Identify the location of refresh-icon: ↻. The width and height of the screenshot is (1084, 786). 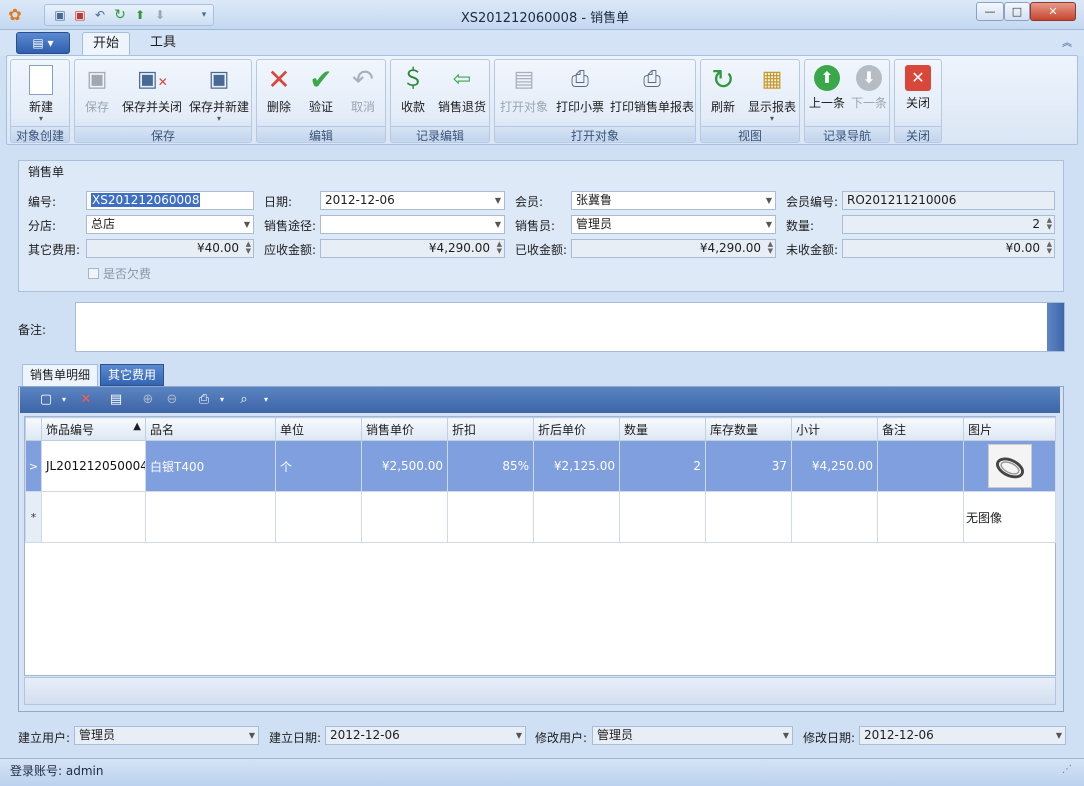
(120, 15).